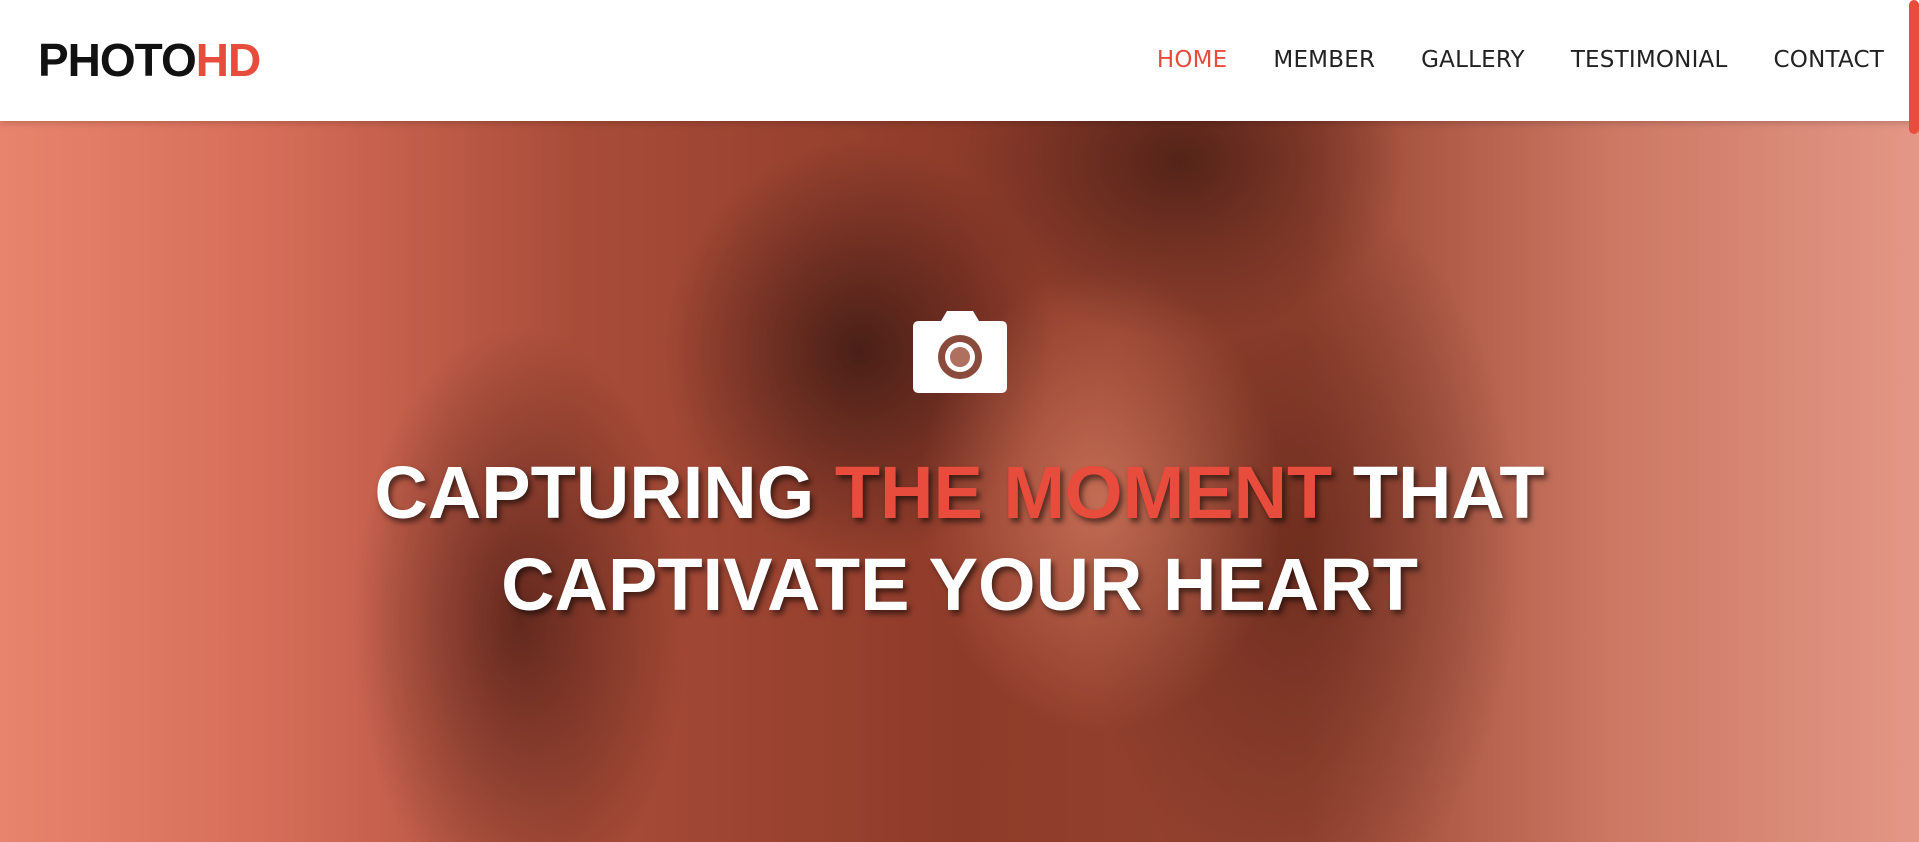 The height and width of the screenshot is (842, 1919). Describe the element at coordinates (1829, 60) in the screenshot. I see `nav-link-contact: CONTACT` at that location.